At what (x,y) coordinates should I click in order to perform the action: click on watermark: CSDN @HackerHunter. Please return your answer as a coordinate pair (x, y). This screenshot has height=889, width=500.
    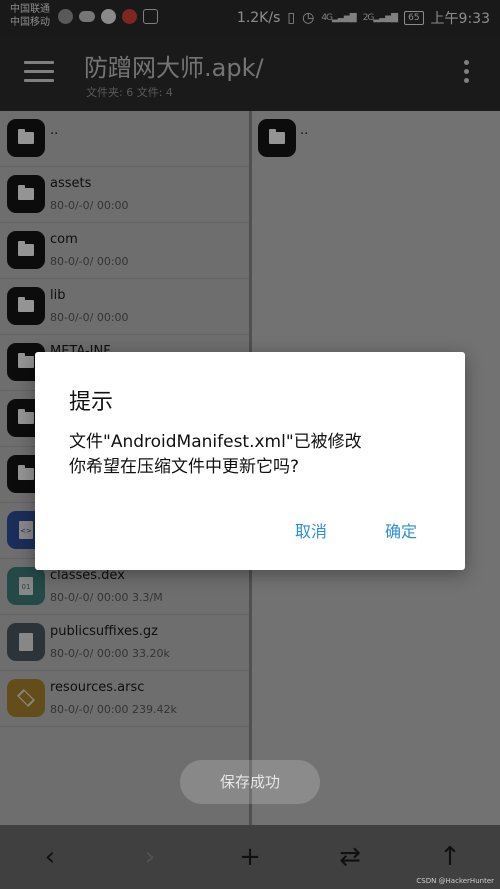
    Looking at the image, I should click on (455, 881).